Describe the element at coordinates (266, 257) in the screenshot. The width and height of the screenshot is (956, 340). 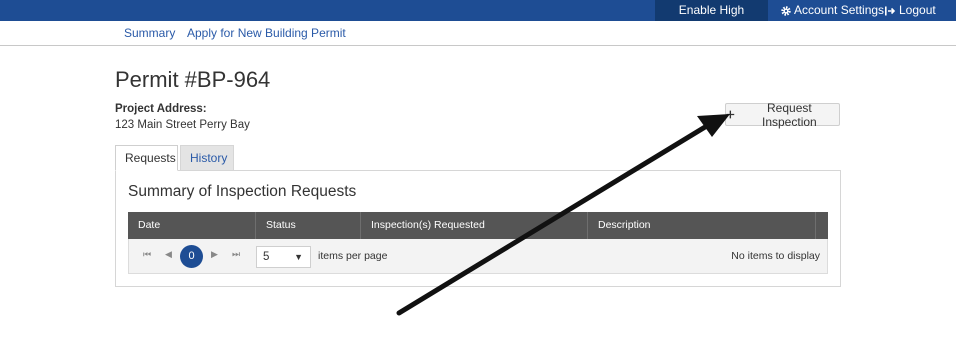
I see `page-size-value: 5` at that location.